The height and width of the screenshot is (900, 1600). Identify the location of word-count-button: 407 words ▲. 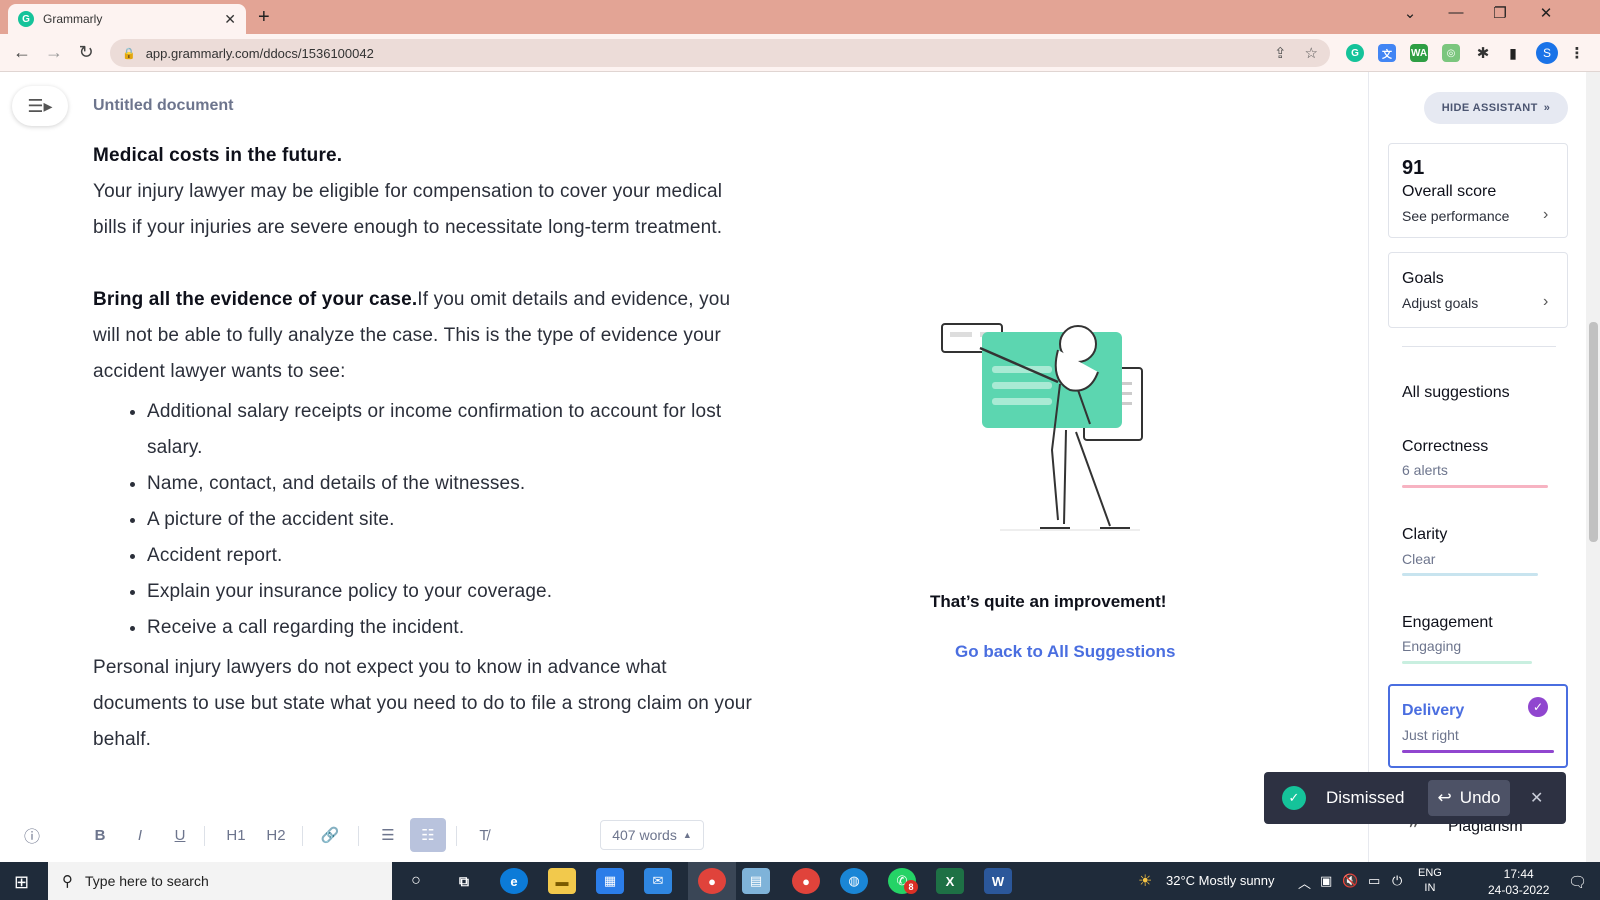
(652, 835).